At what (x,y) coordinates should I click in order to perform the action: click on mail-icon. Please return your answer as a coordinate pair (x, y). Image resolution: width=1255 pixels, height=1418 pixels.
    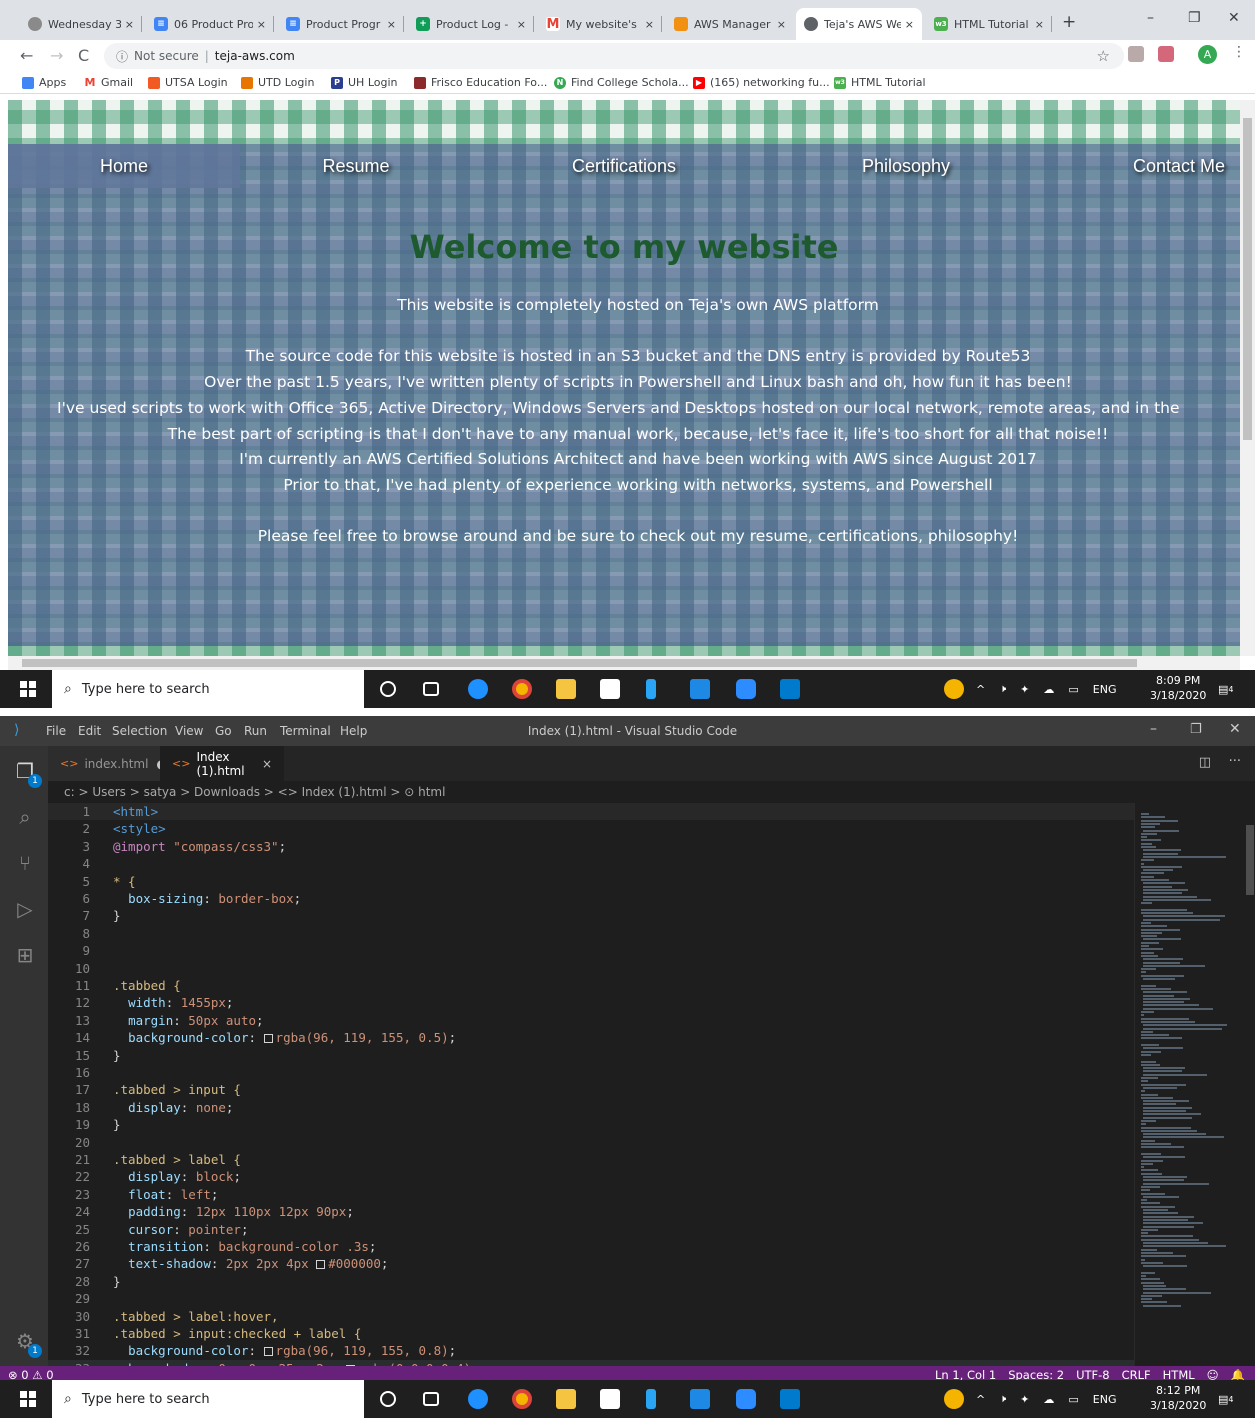
    Looking at the image, I should click on (700, 689).